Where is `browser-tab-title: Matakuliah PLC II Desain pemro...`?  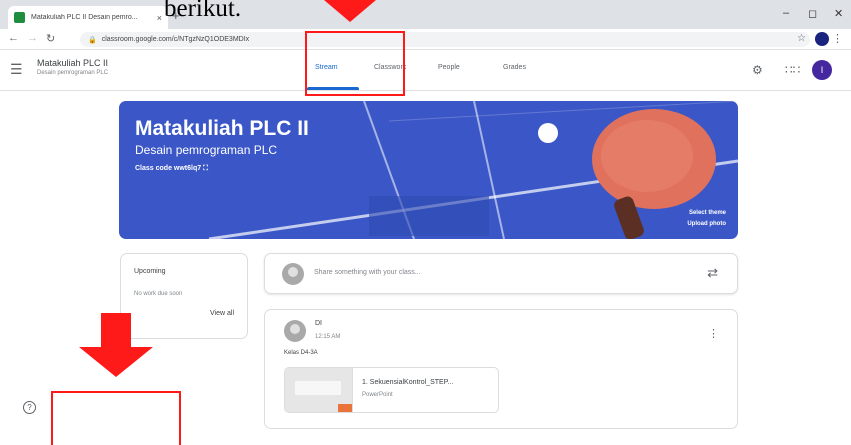 browser-tab-title: Matakuliah PLC II Desain pemro... is located at coordinates (84, 17).